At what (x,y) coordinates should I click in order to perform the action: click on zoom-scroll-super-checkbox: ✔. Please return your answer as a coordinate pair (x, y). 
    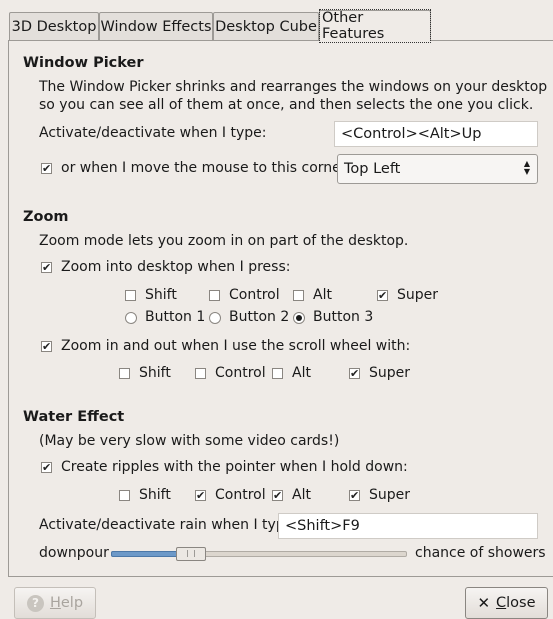
    Looking at the image, I should click on (354, 373).